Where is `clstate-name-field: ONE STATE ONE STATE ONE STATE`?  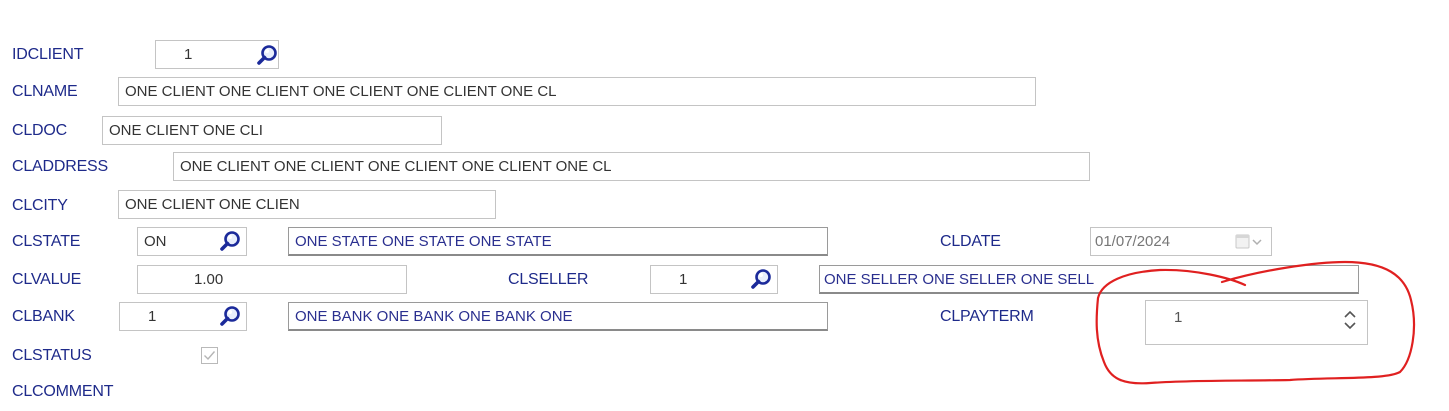 clstate-name-field: ONE STATE ONE STATE ONE STATE is located at coordinates (558, 241).